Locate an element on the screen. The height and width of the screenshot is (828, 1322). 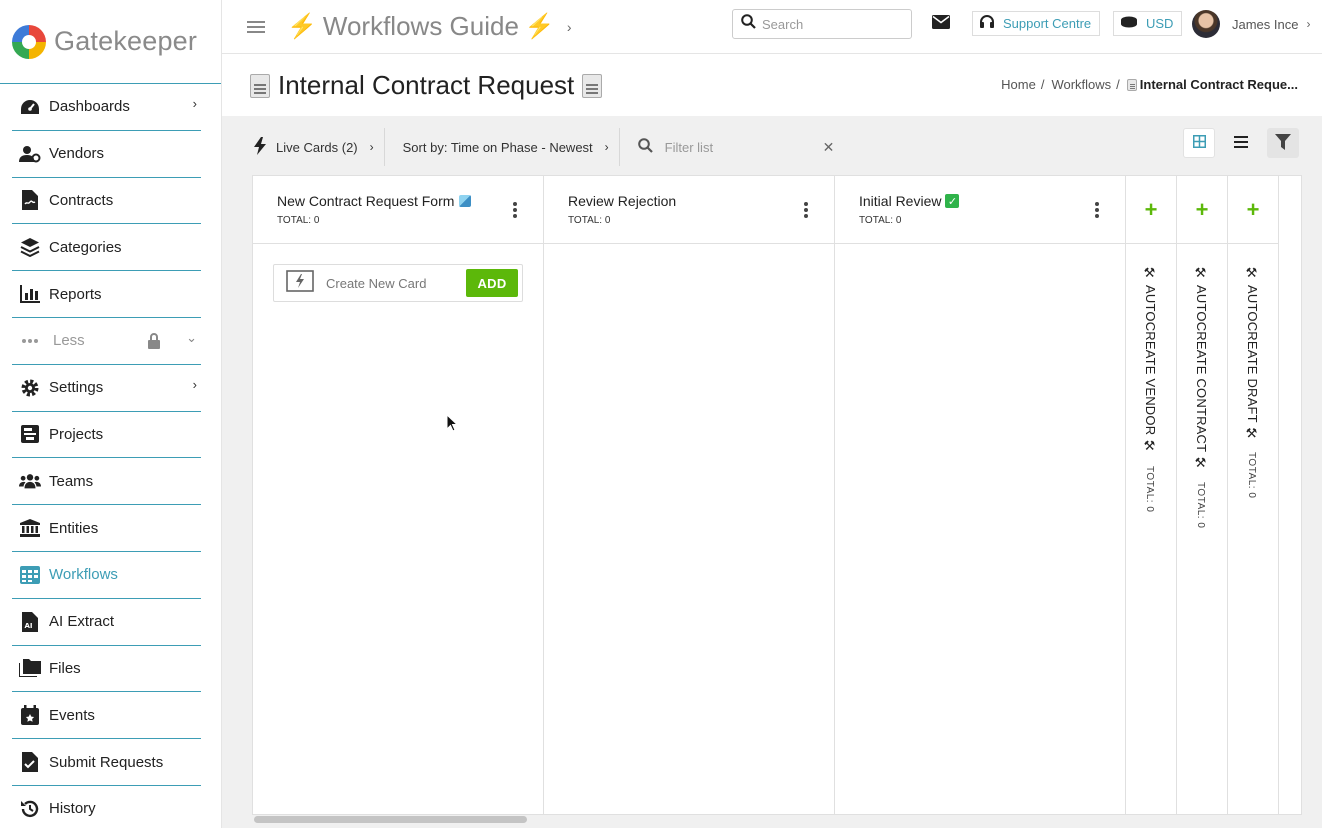
sidebar-item-submit-requests: Submit Requests is located at coordinates (106, 762).